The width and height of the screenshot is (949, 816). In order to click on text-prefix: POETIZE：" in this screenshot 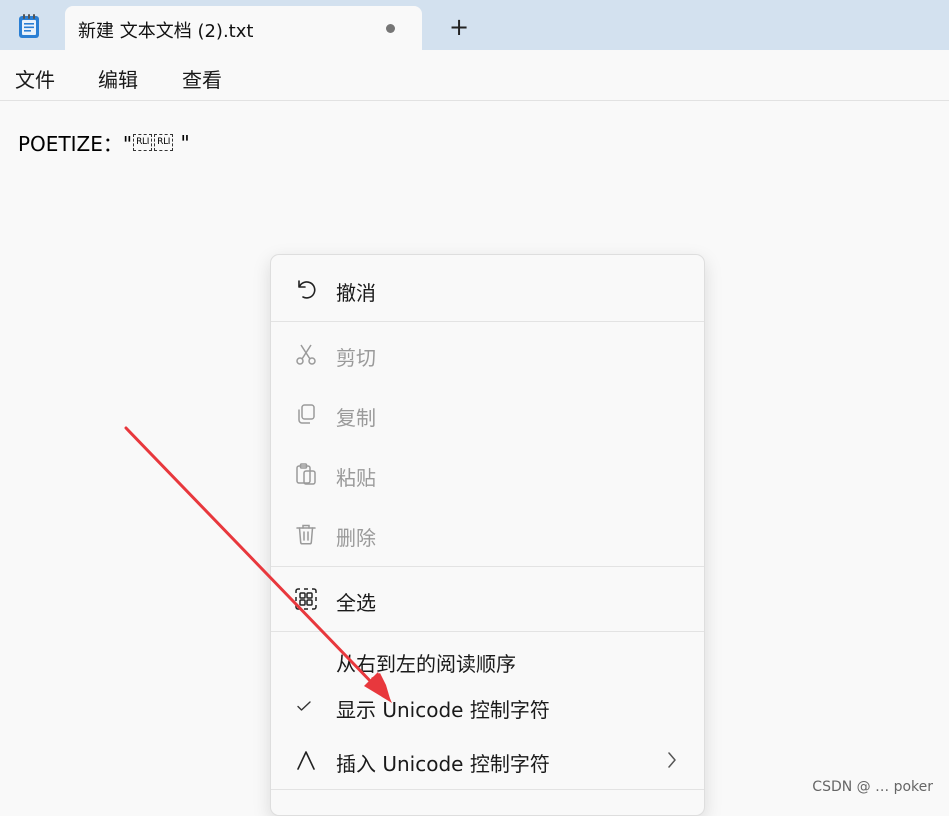, I will do `click(75, 144)`.